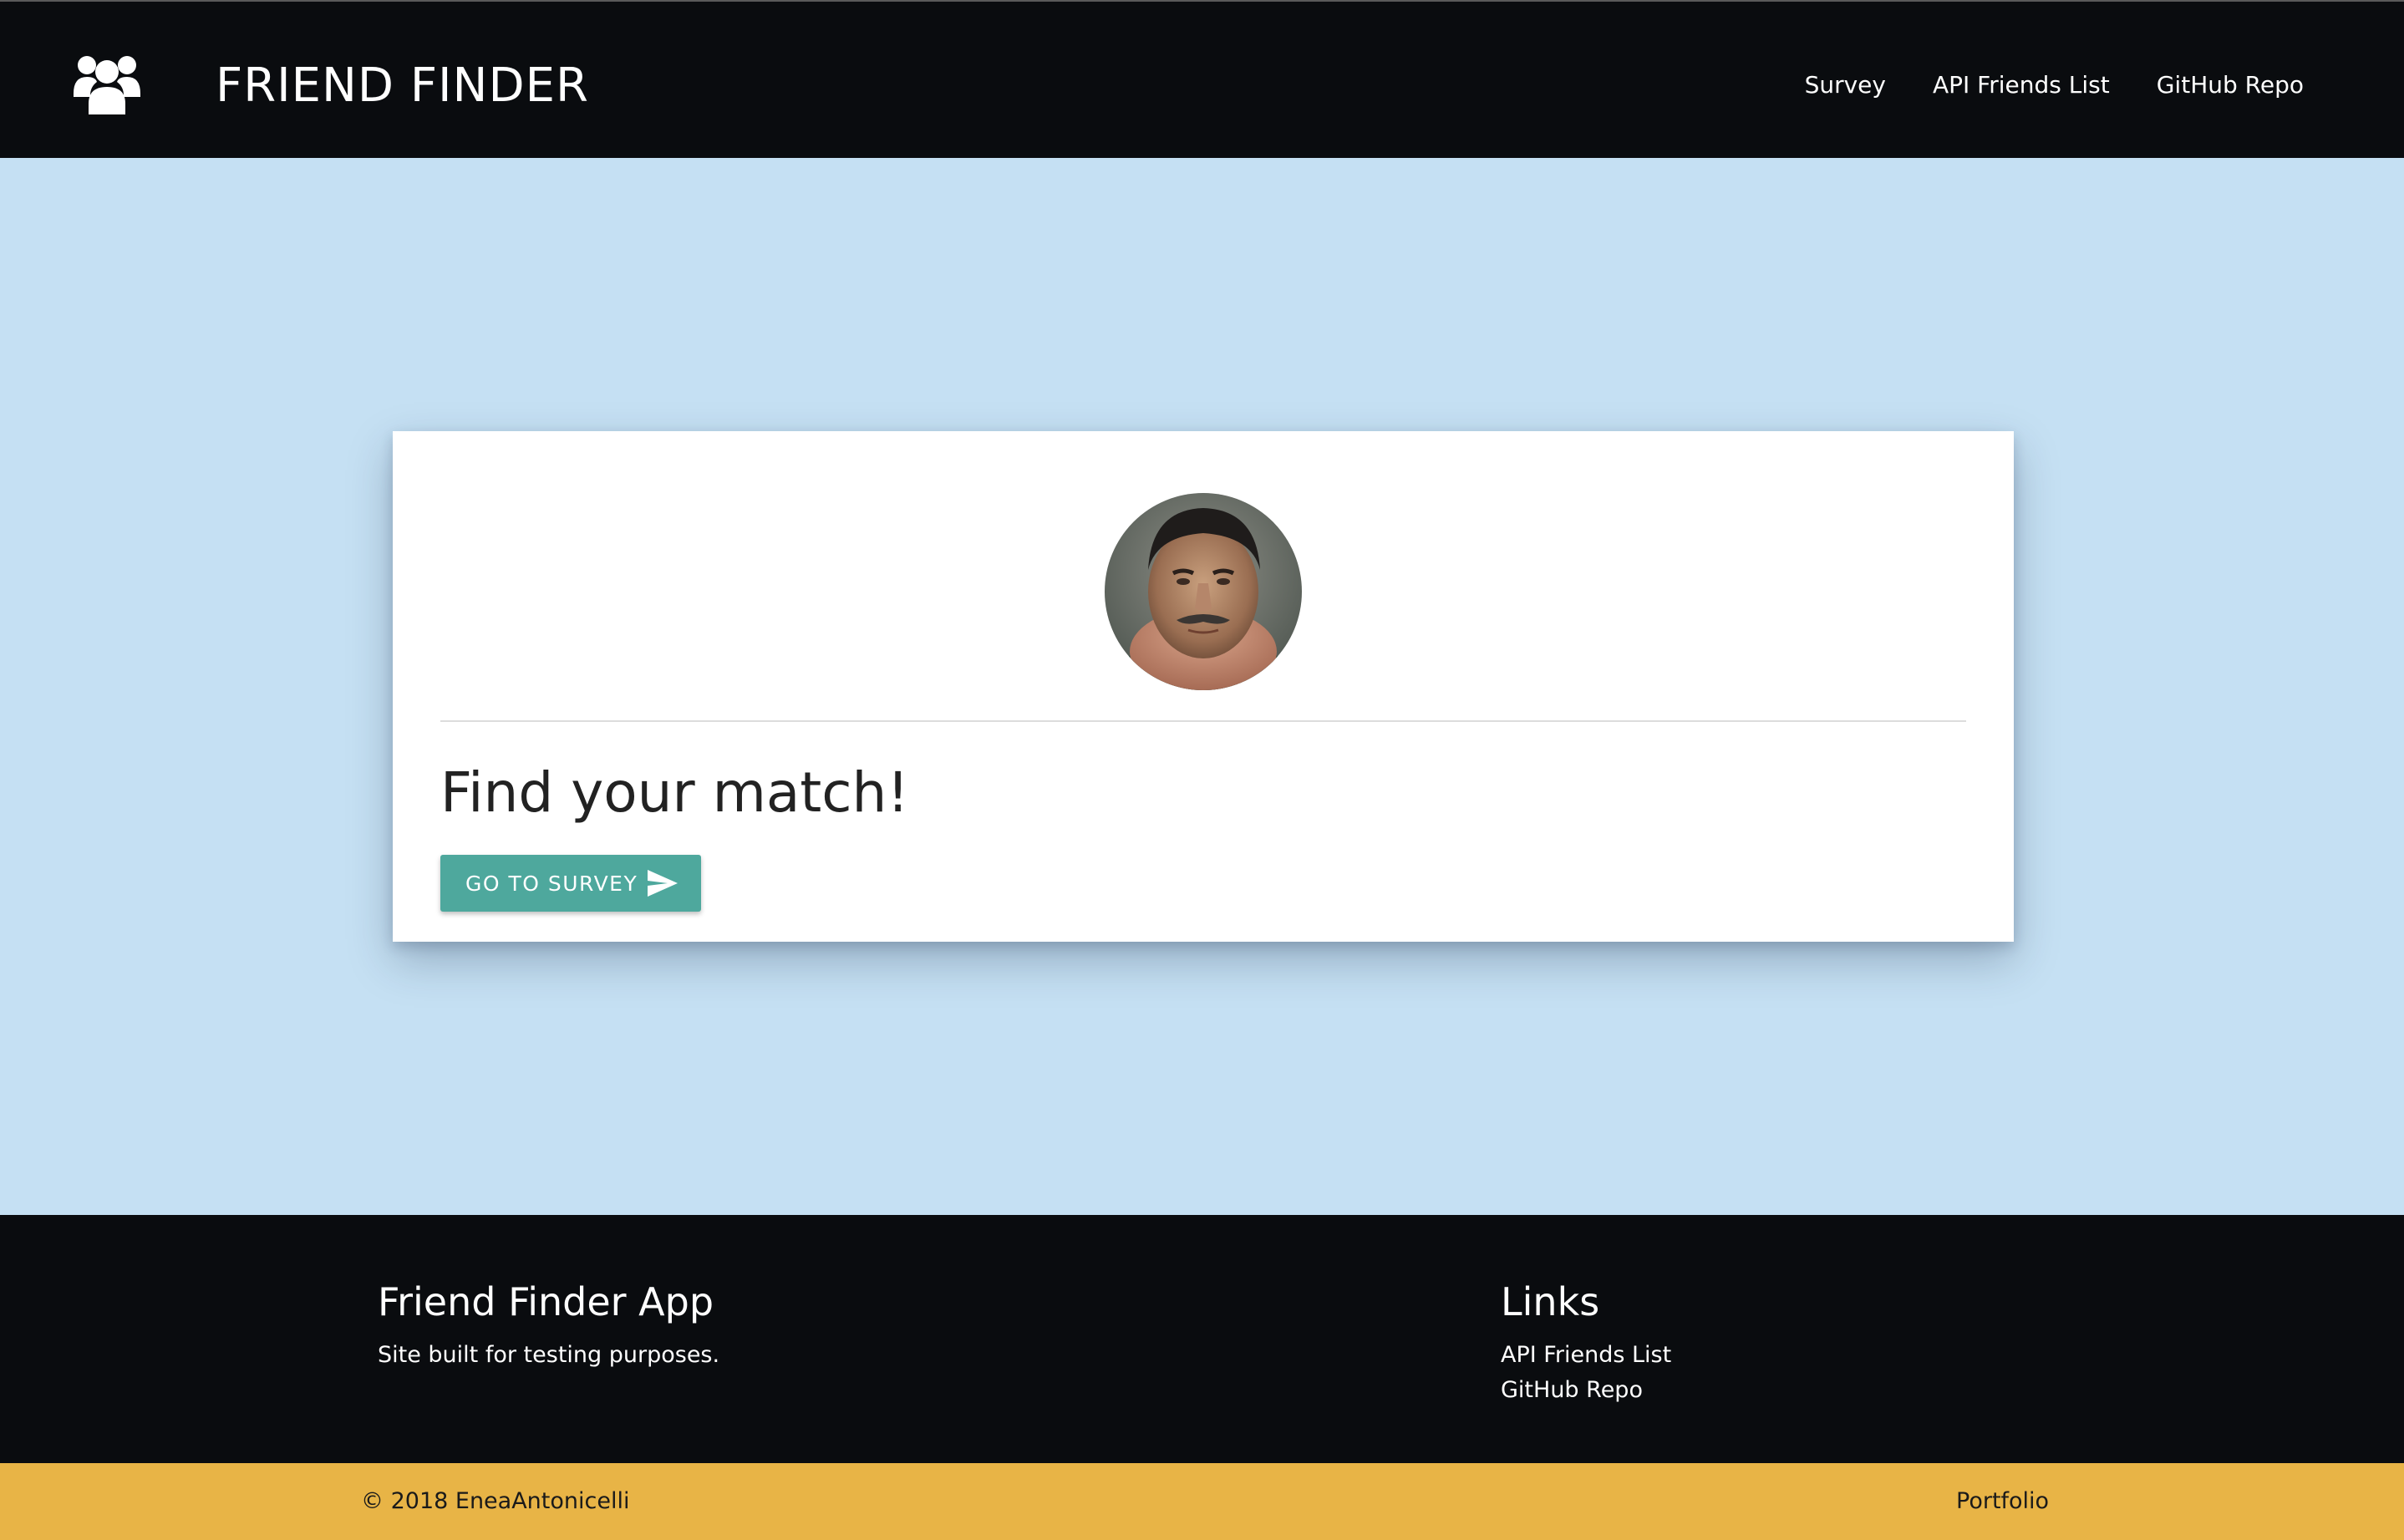  Describe the element at coordinates (2021, 85) in the screenshot. I see `nav-link-api-friends-list: API Friends List` at that location.